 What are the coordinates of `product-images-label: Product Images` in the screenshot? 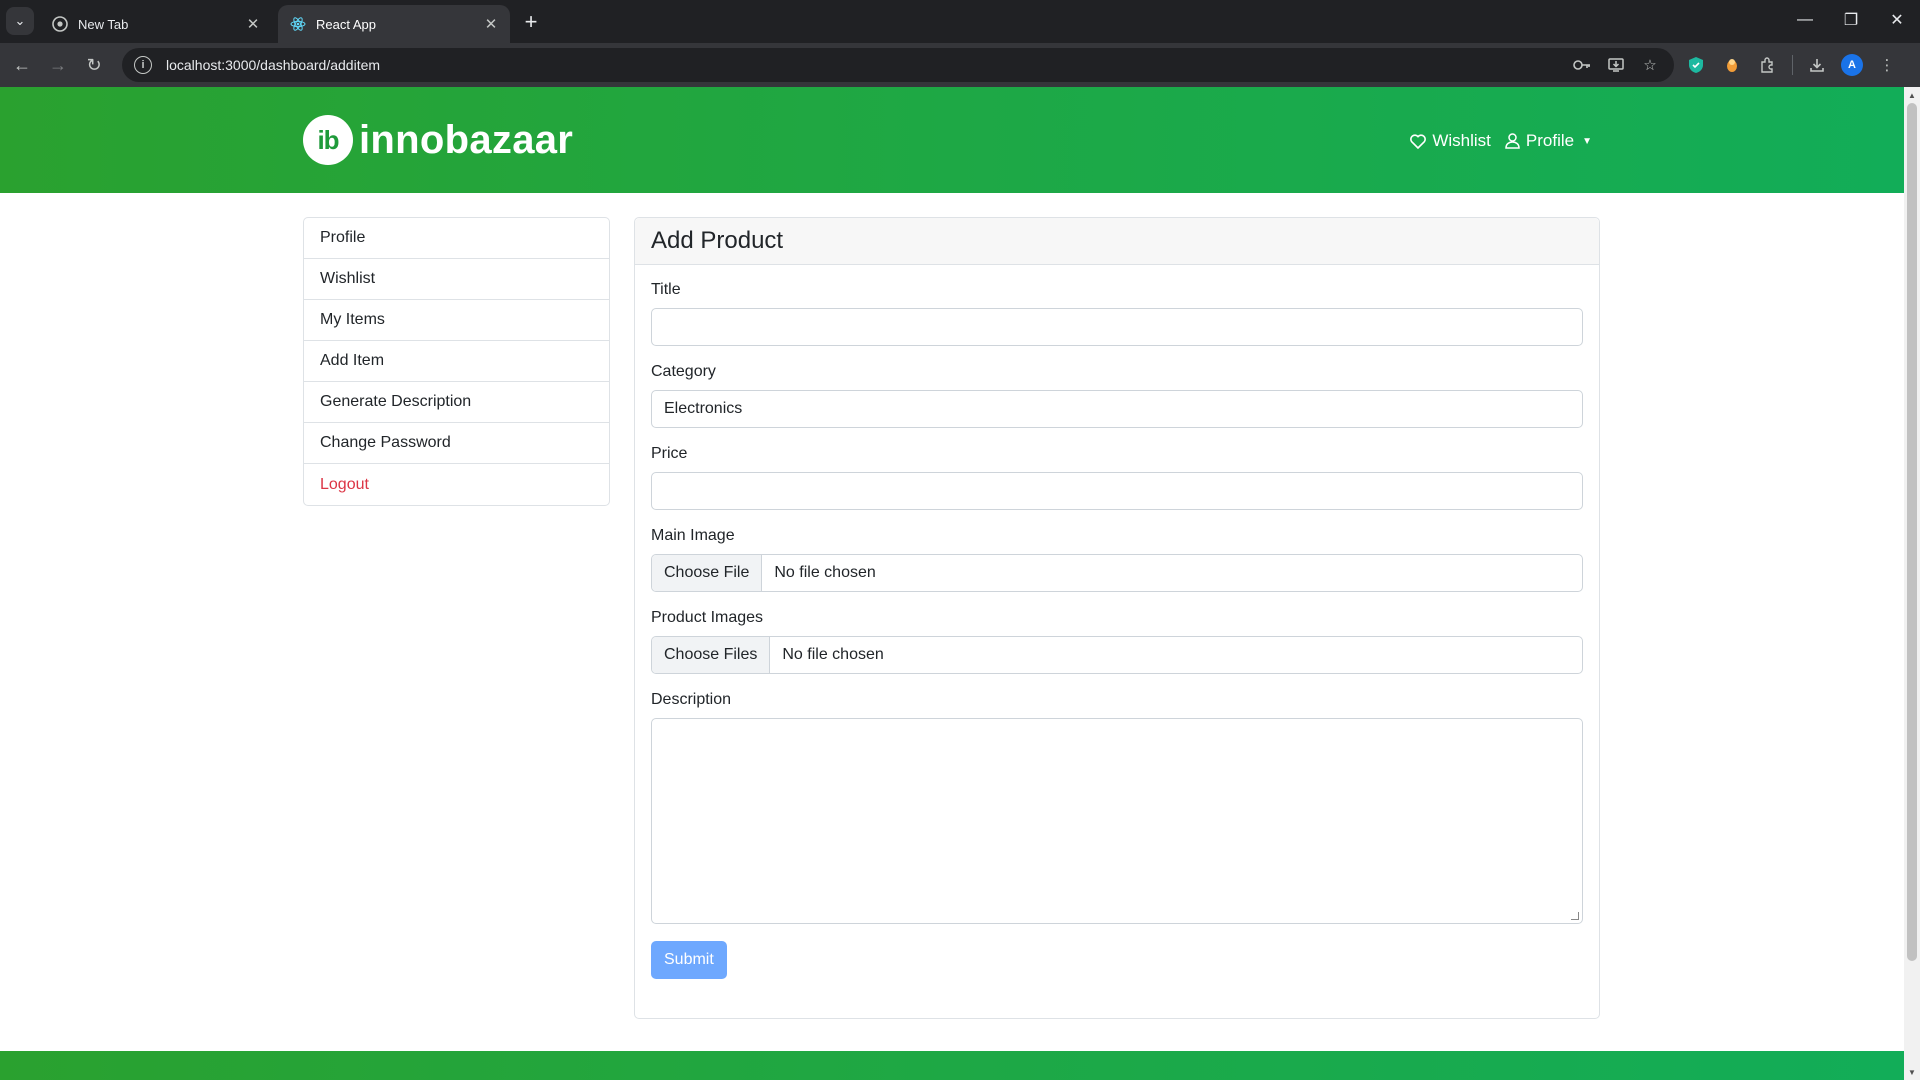 It's located at (707, 617).